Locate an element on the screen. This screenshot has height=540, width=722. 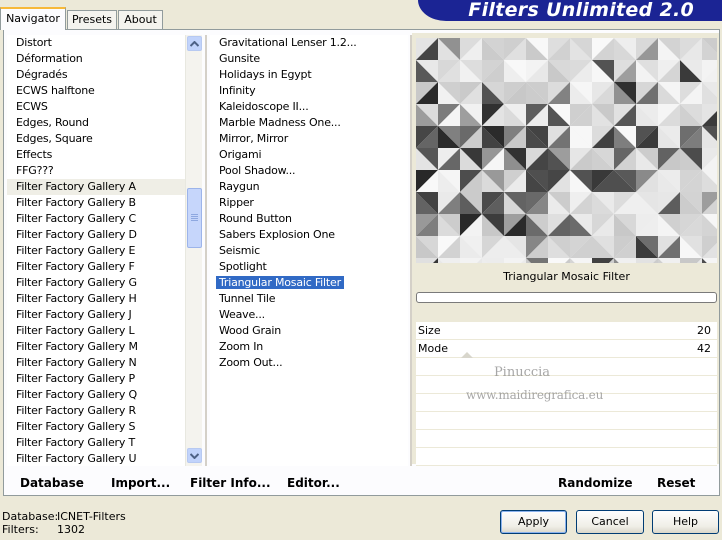
scroll-thumb is located at coordinates (194, 218).